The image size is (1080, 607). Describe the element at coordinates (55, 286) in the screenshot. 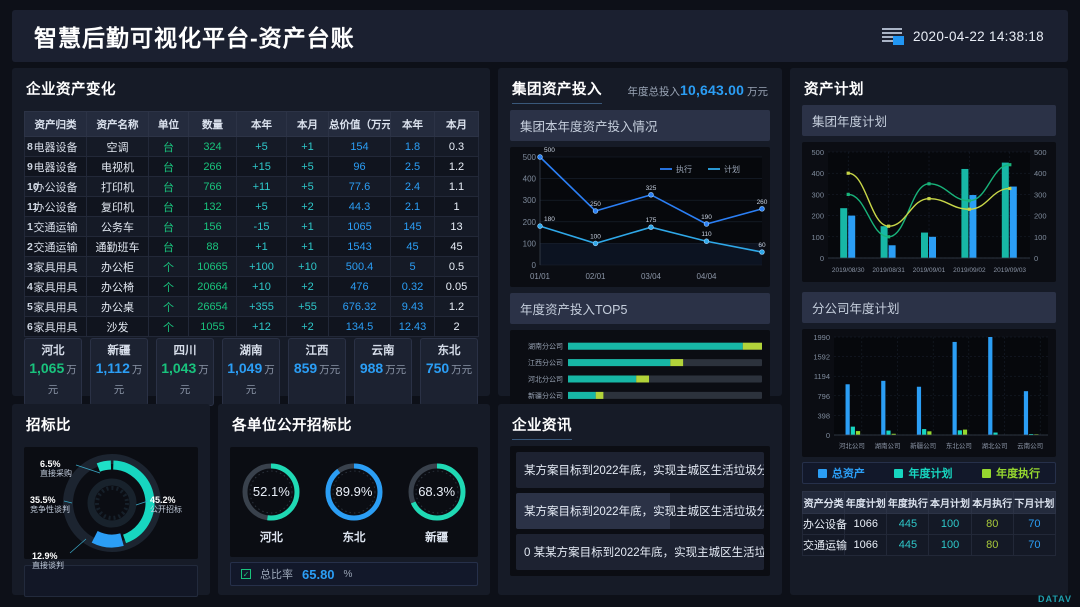

I see `cell-category: 4 家具用具` at that location.